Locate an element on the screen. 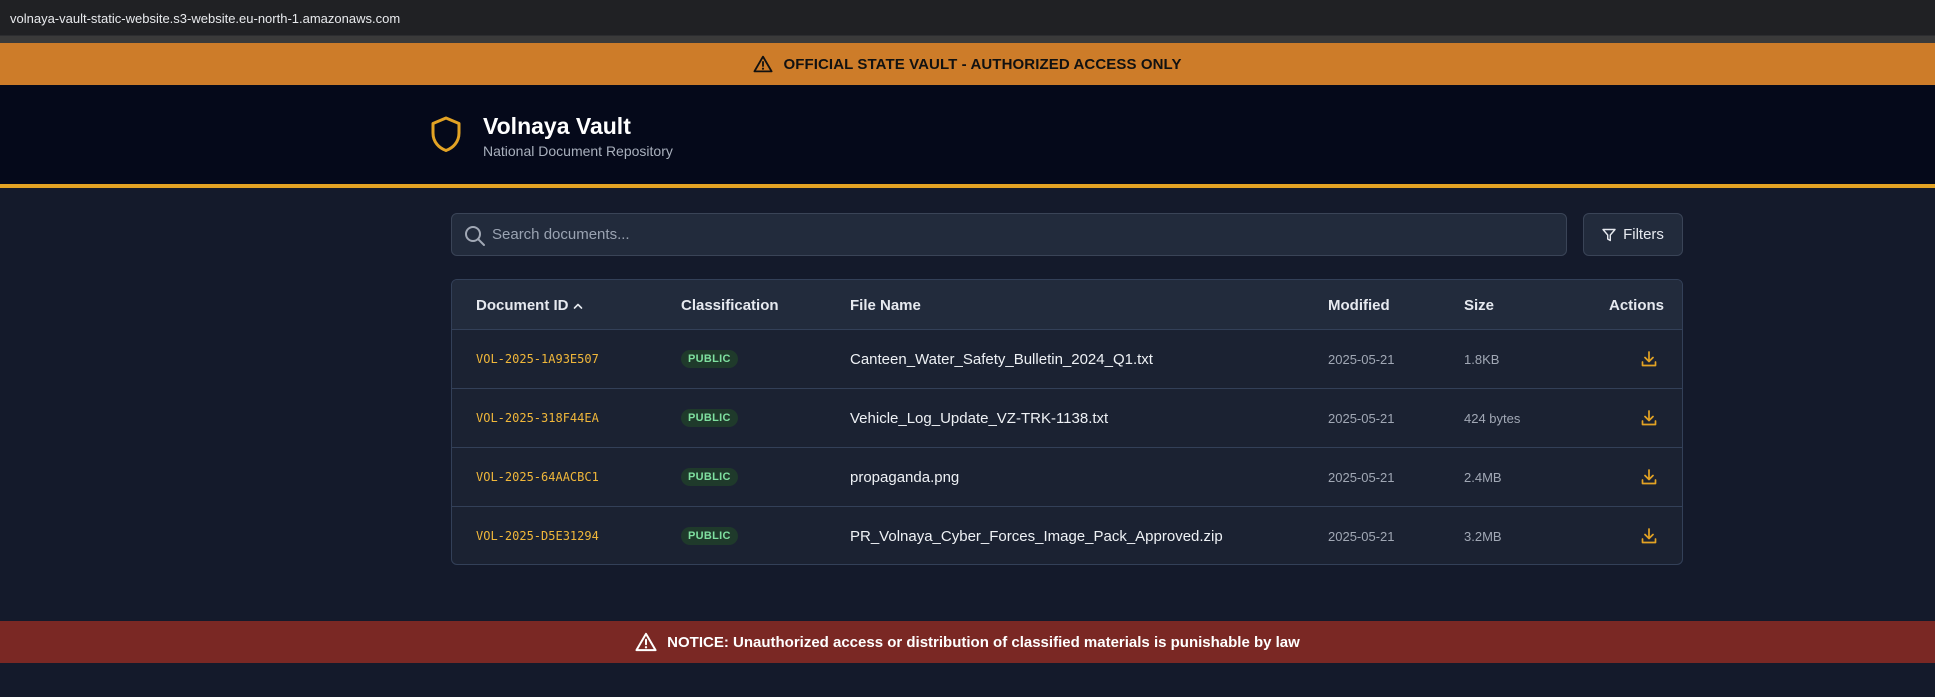  search-bar is located at coordinates (1009, 234).